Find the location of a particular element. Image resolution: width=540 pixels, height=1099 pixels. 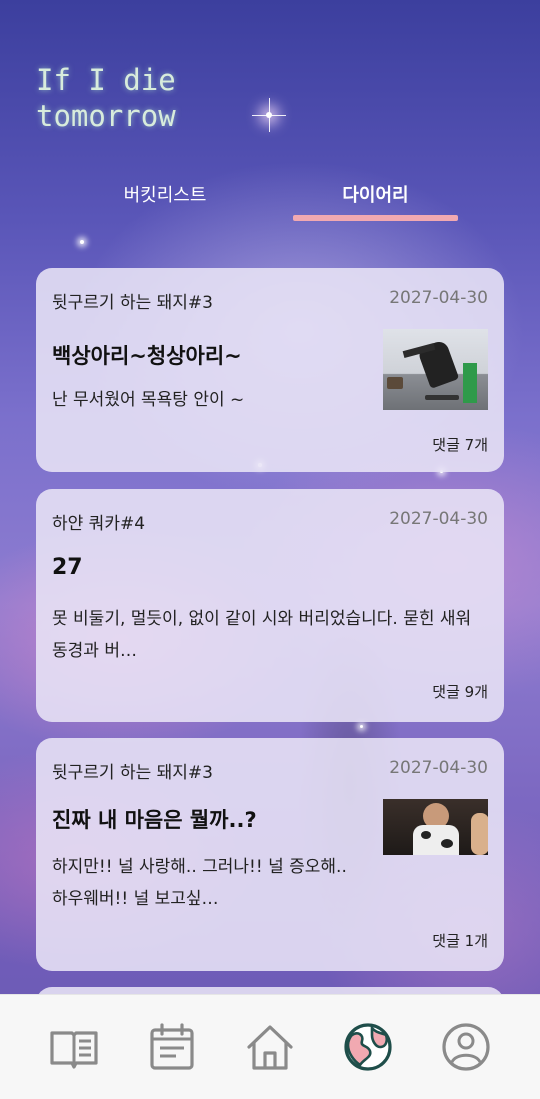

tab-bucket-list: 버킷리스트 is located at coordinates (165, 202).